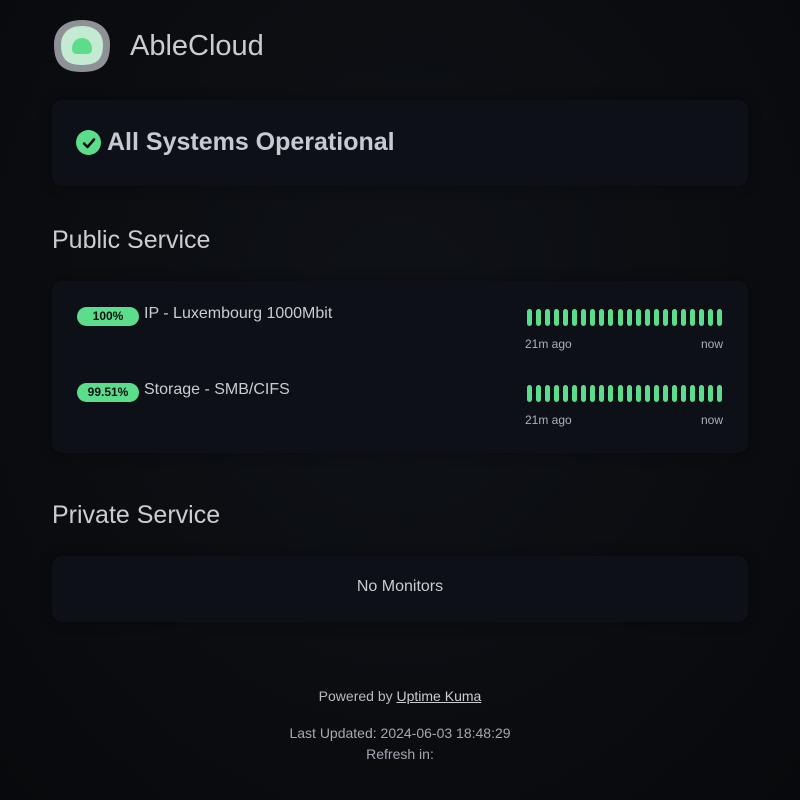 The height and width of the screenshot is (800, 800). Describe the element at coordinates (238, 314) in the screenshot. I see `monitor-name: IP - Luxembourg 1000Mbit` at that location.